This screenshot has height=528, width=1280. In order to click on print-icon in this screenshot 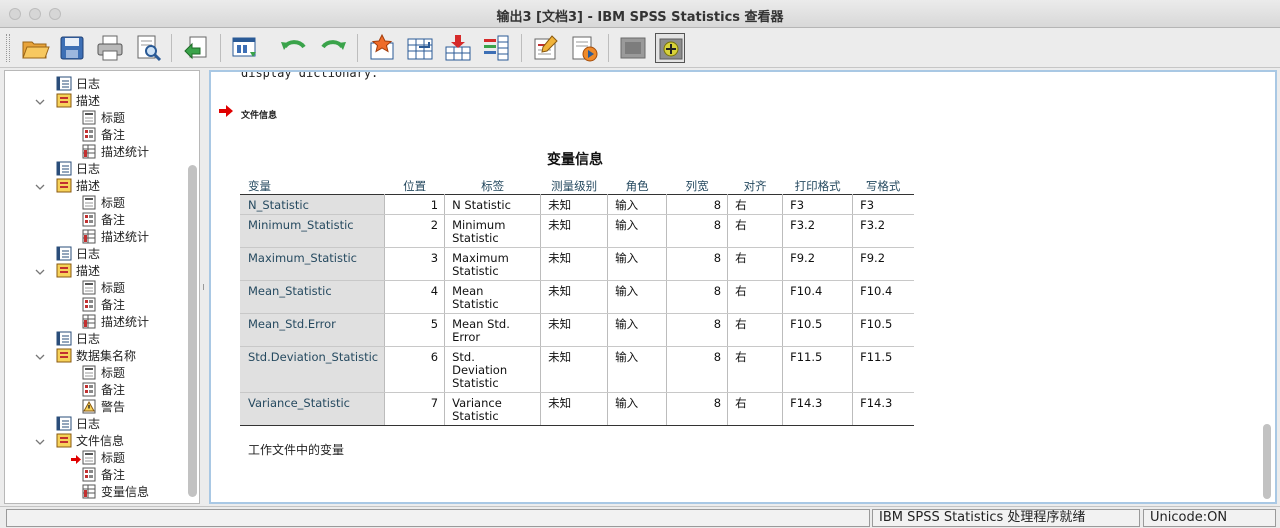, I will do `click(110, 48)`.